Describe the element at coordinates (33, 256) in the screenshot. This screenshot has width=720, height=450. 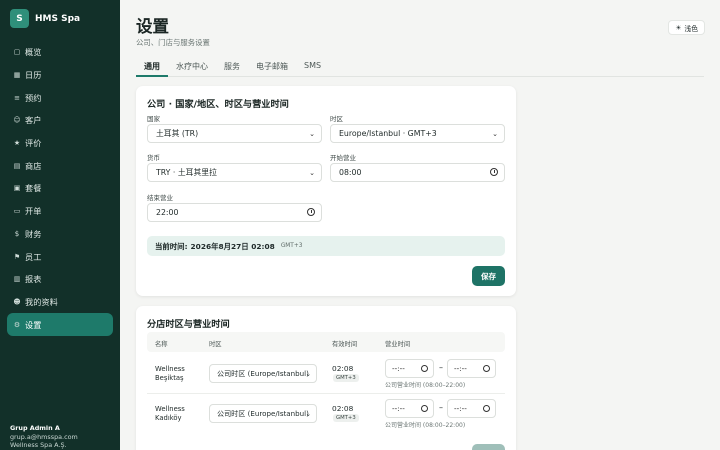
I see `sidebar-item-label: 员工` at that location.